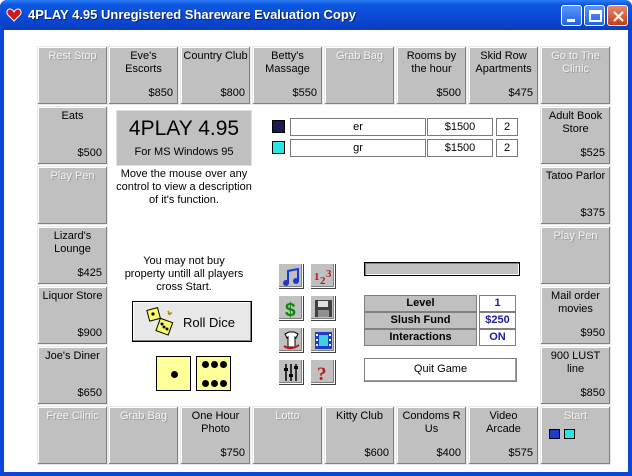  Describe the element at coordinates (592, 213) in the screenshot. I see `property-price: $375` at that location.